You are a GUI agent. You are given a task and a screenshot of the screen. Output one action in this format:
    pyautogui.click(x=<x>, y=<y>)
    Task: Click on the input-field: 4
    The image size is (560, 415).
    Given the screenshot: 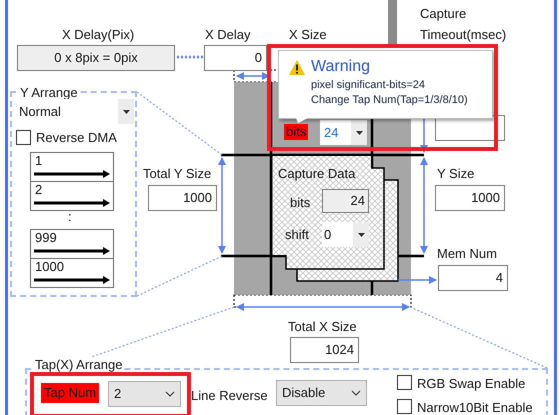 What is the action you would take?
    pyautogui.click(x=473, y=278)
    